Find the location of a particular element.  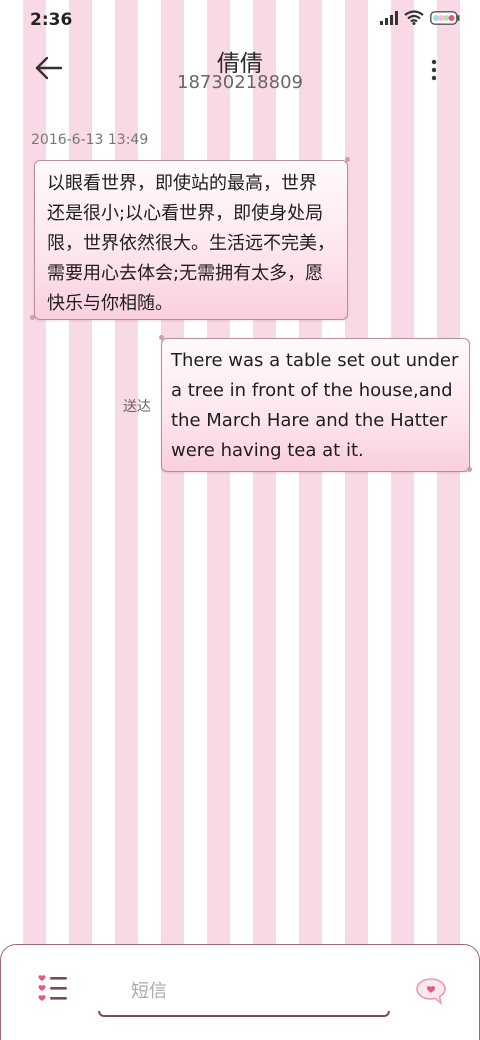

message-line: 限，世界依然很大。生活远不完美， is located at coordinates (191, 243).